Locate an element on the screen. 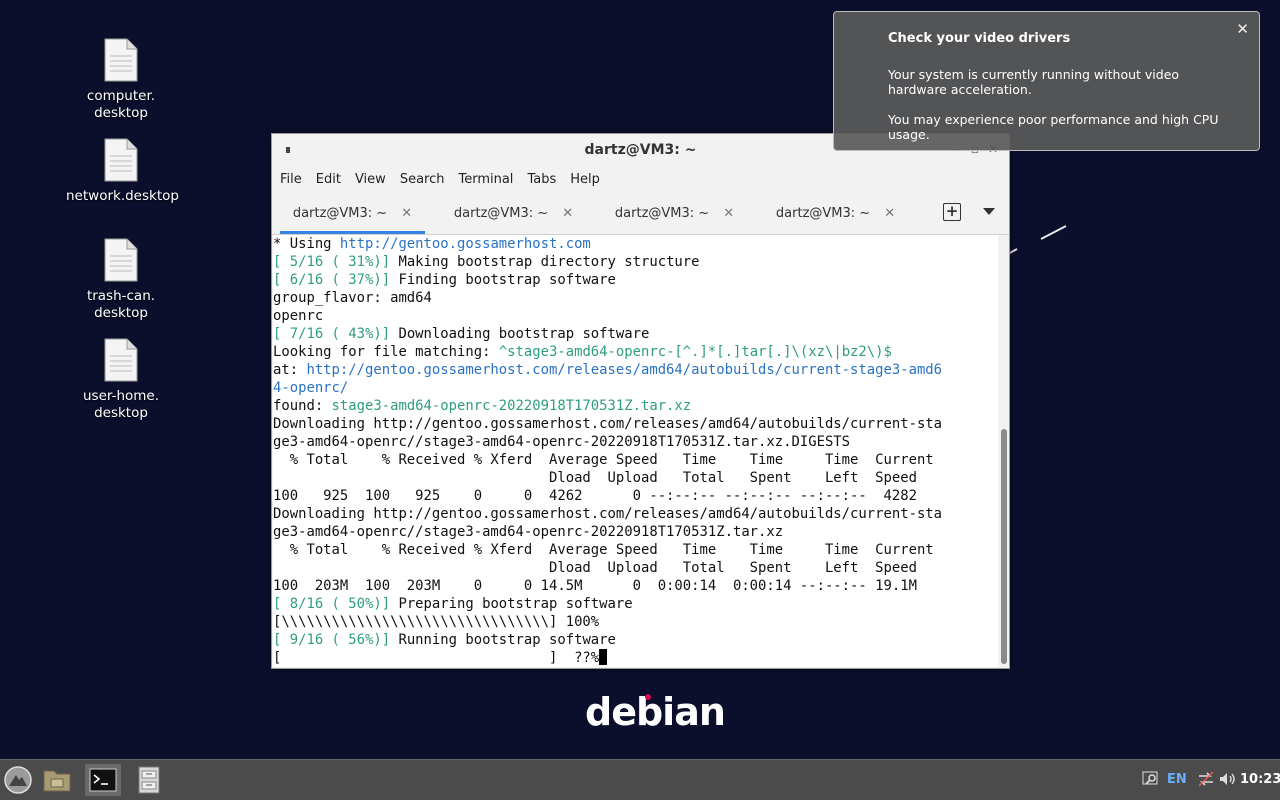 The image size is (1280, 800). tab-1: dartz@VM3: ~ ✕ is located at coordinates (352, 213).